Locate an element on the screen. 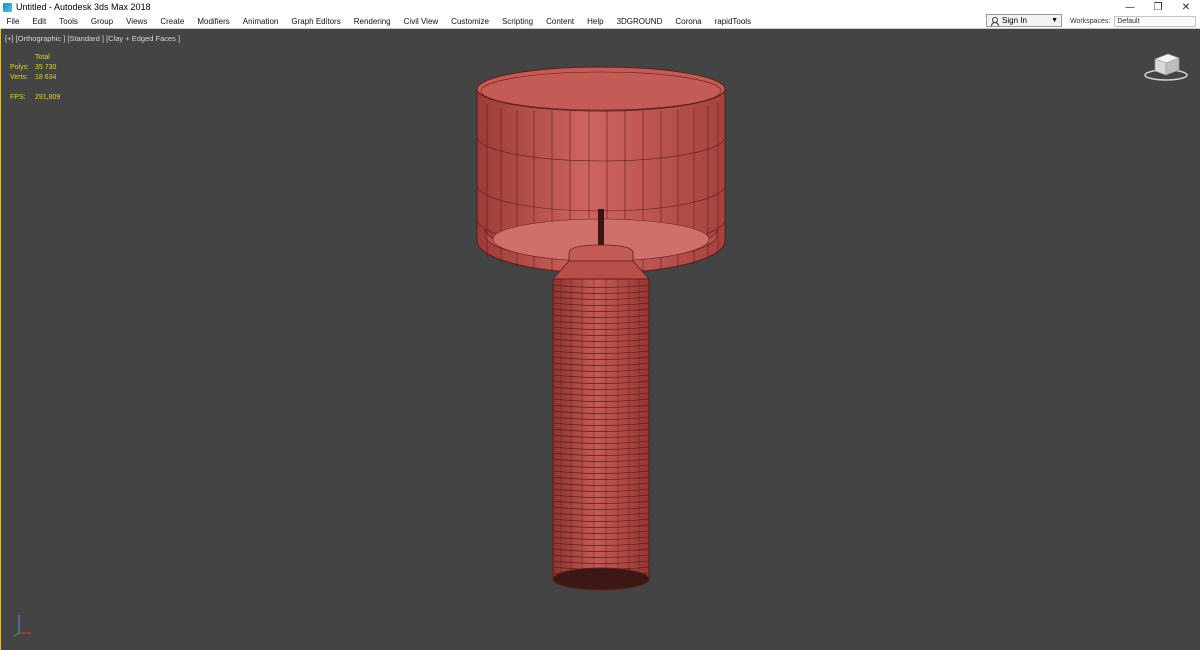 The image size is (1200, 650). menu-content: Content is located at coordinates (560, 21).